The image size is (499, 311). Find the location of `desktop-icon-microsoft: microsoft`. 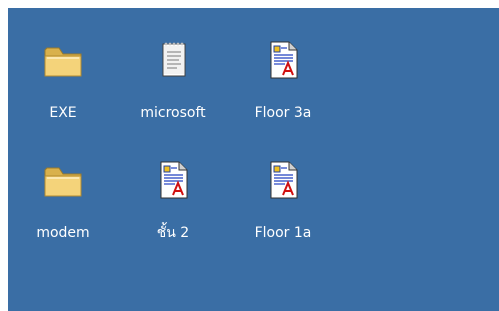

desktop-icon-microsoft: microsoft is located at coordinates (173, 68).